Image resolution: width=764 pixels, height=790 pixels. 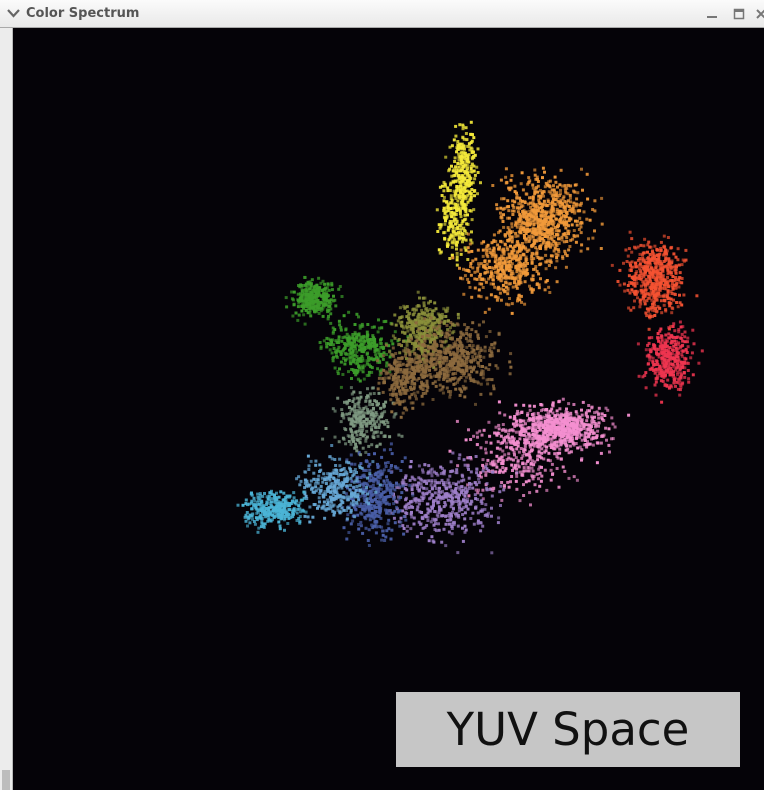 What do you see at coordinates (712, 14) in the screenshot?
I see `minimize-icon` at bounding box center [712, 14].